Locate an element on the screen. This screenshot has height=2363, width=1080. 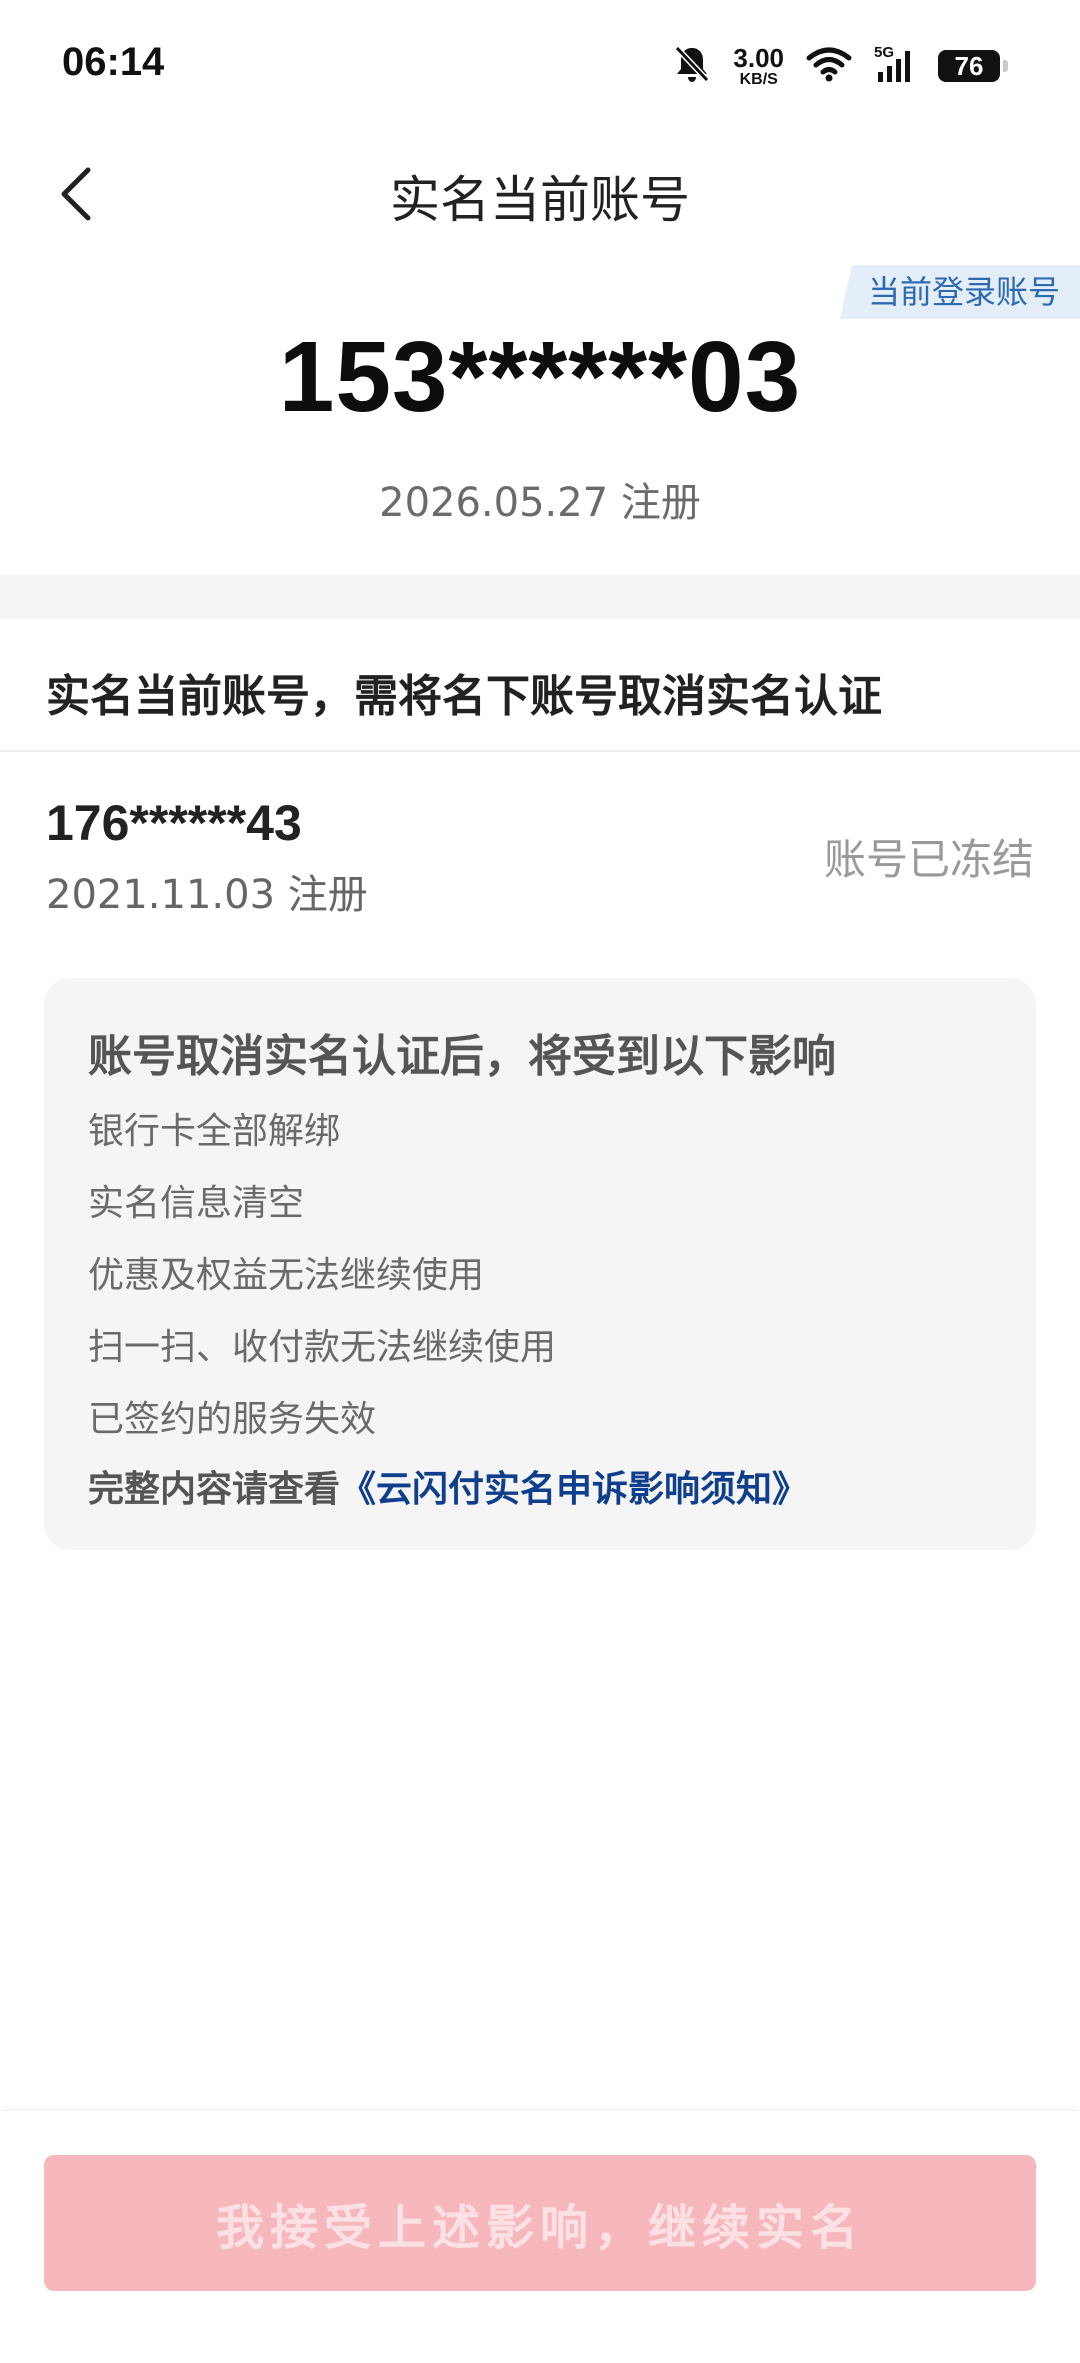
bottom-bar: 我接受上述影响，继续实名 is located at coordinates (540, 2236).